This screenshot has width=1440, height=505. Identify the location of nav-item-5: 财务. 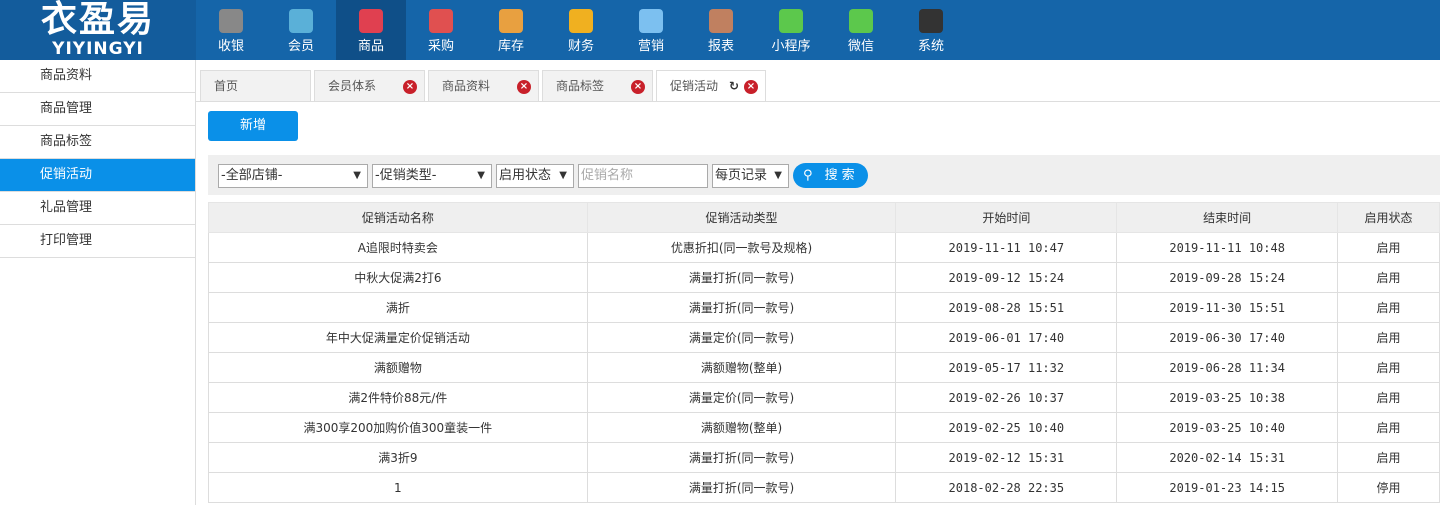
(581, 30).